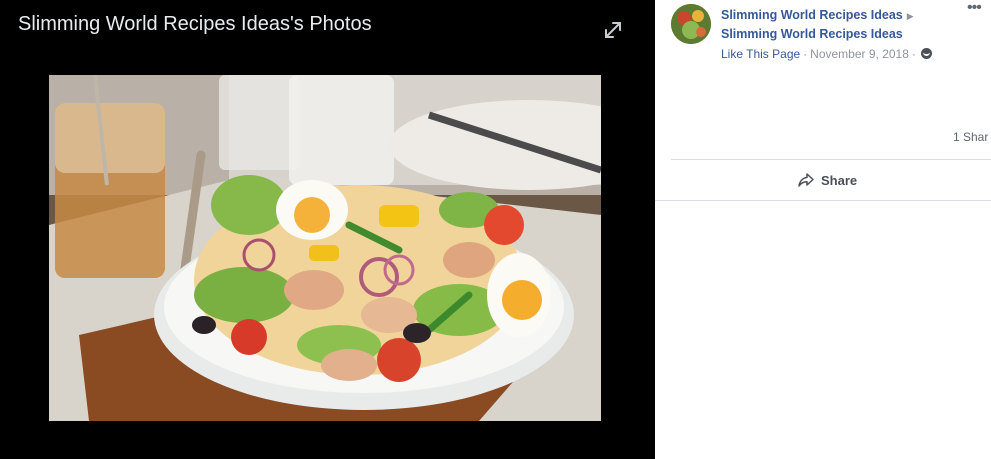 The image size is (991, 459). Describe the element at coordinates (839, 180) in the screenshot. I see `share-label: Share` at that location.